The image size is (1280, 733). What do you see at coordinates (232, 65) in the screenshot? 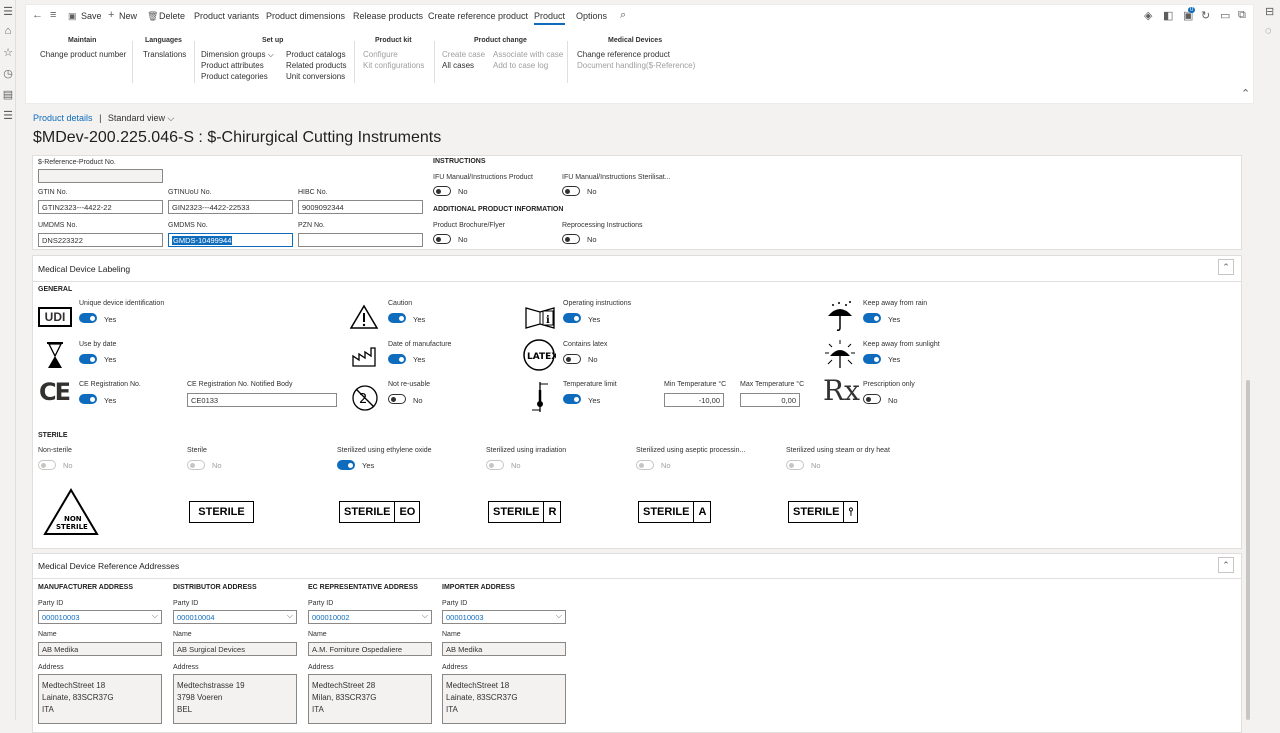
I see `product-attributes-button: Product attributes` at bounding box center [232, 65].